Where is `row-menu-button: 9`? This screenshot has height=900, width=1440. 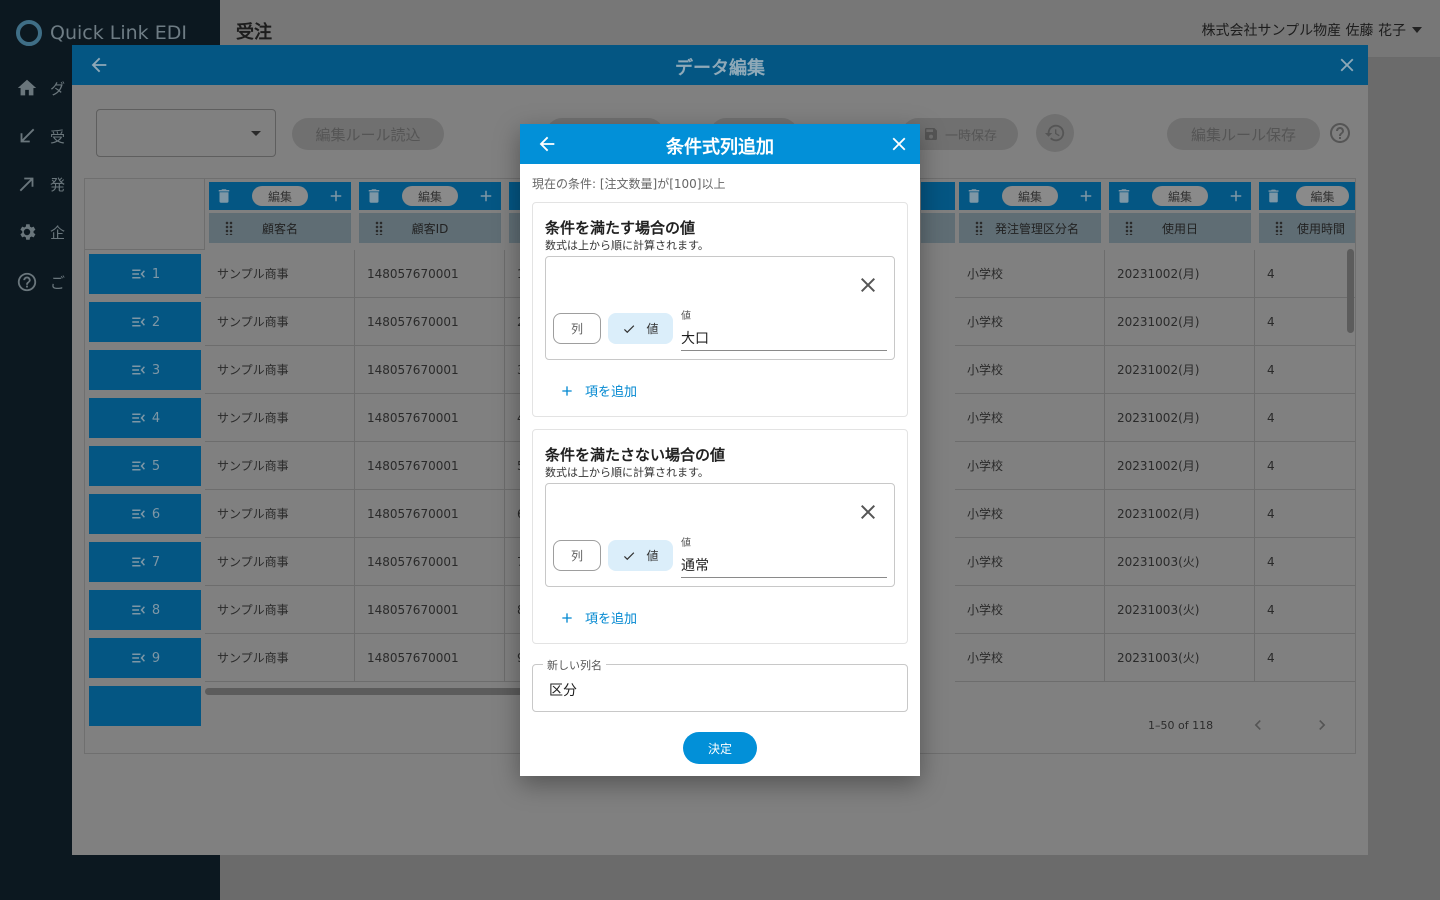
row-menu-button: 9 is located at coordinates (145, 658).